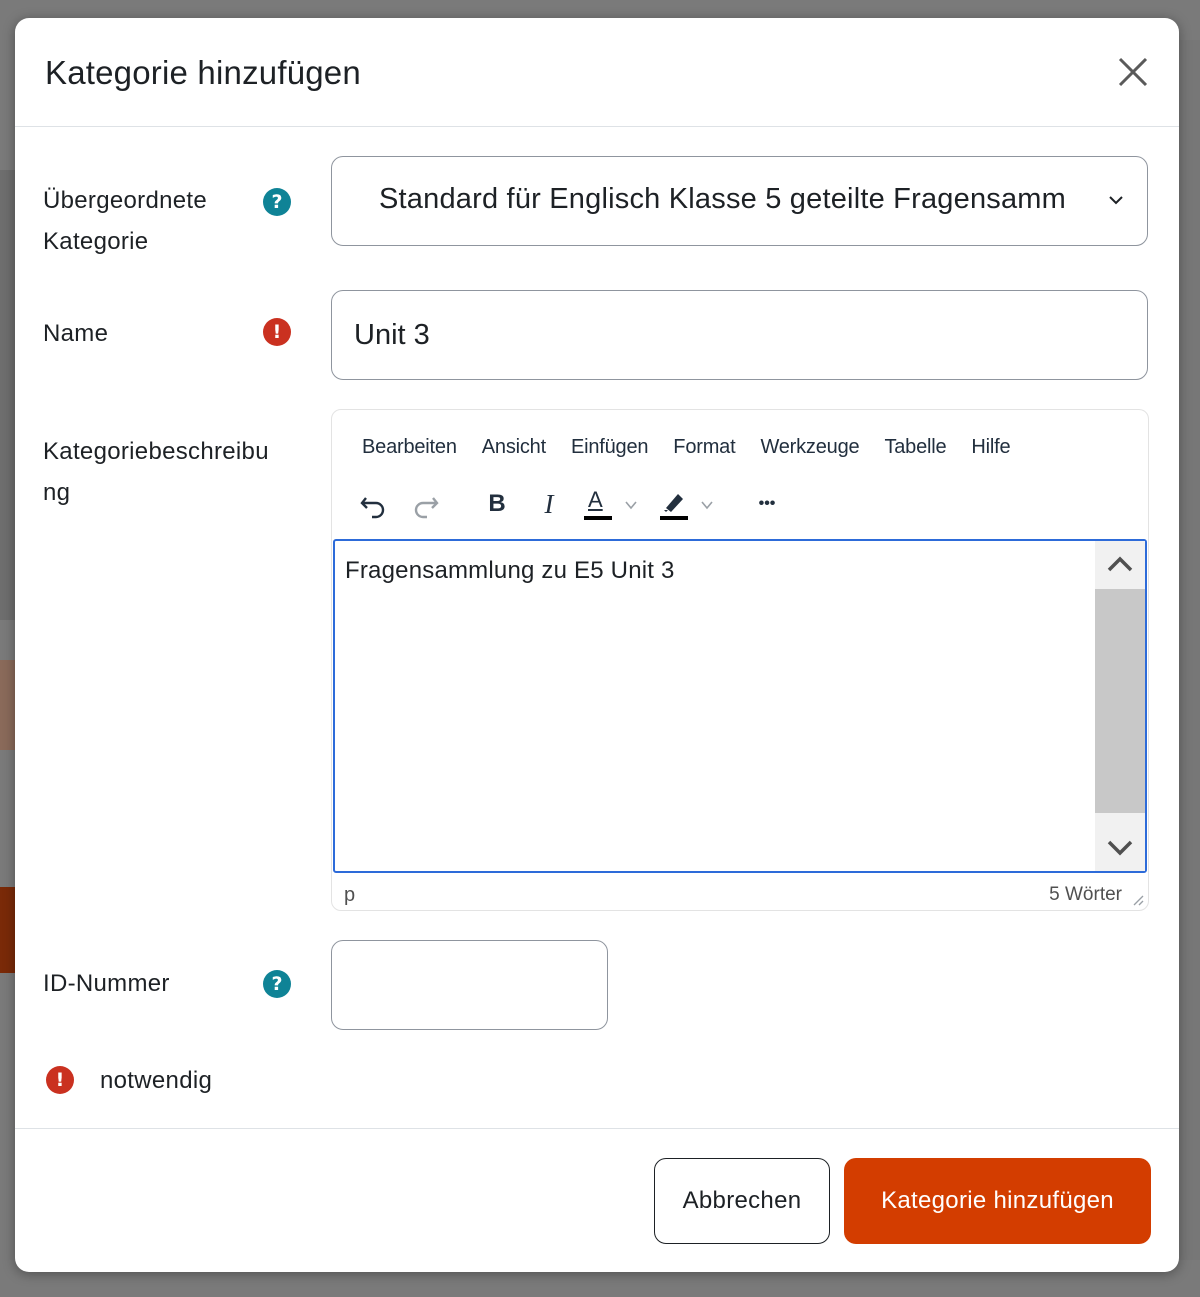 This screenshot has width=1200, height=1297. What do you see at coordinates (76, 333) in the screenshot?
I see `name-label: Name` at bounding box center [76, 333].